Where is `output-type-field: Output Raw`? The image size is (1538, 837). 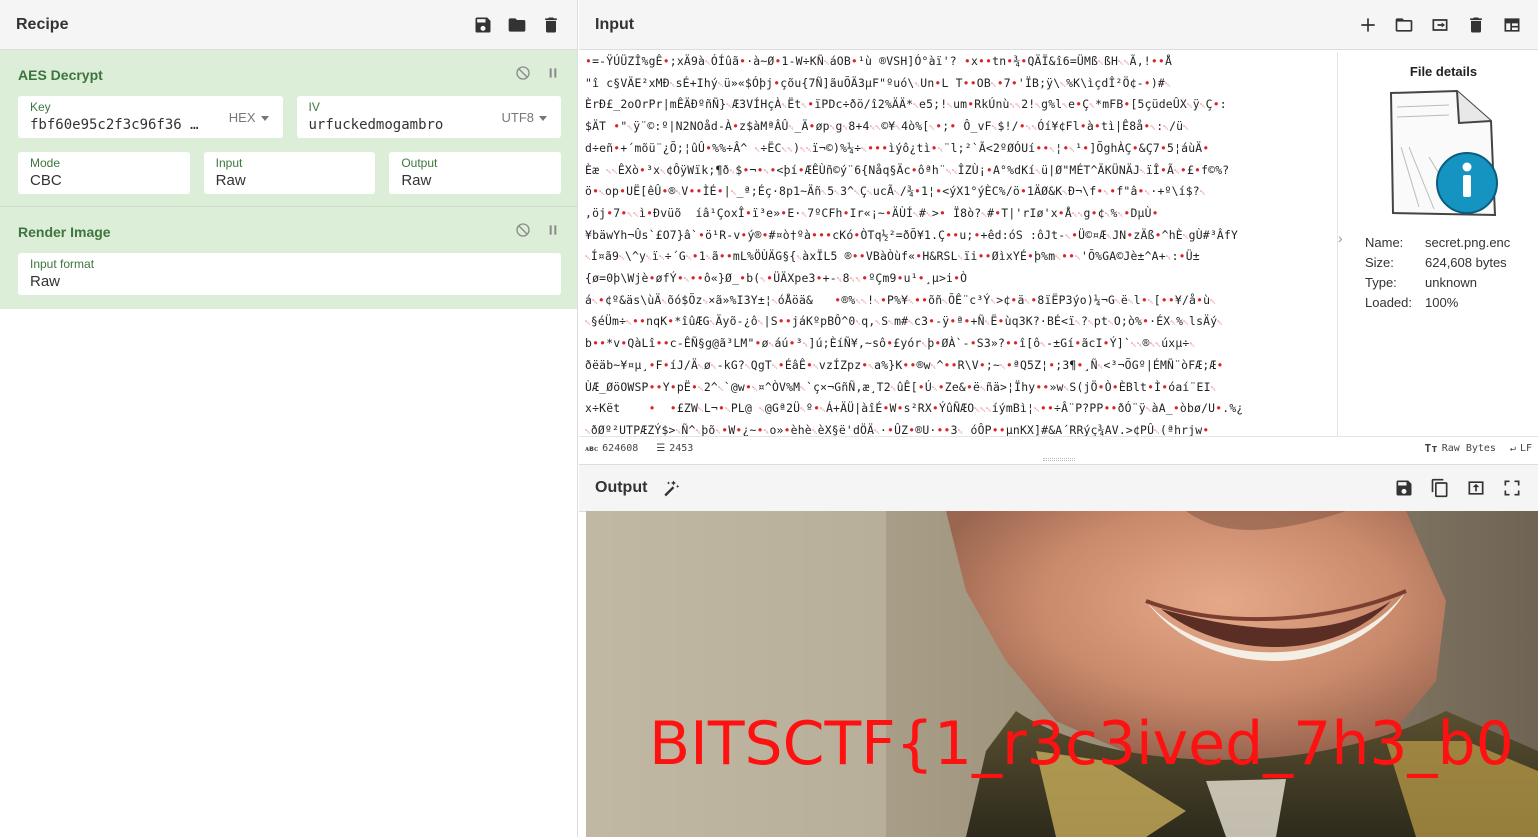
output-type-field: Output Raw is located at coordinates (475, 173).